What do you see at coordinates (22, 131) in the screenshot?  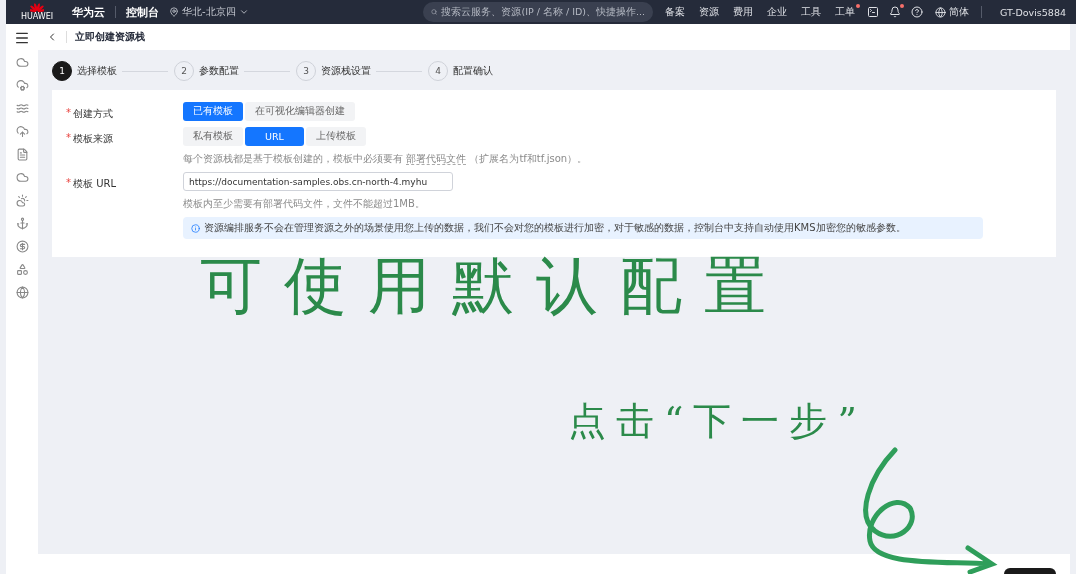 I see `cloud-upload-icon` at bounding box center [22, 131].